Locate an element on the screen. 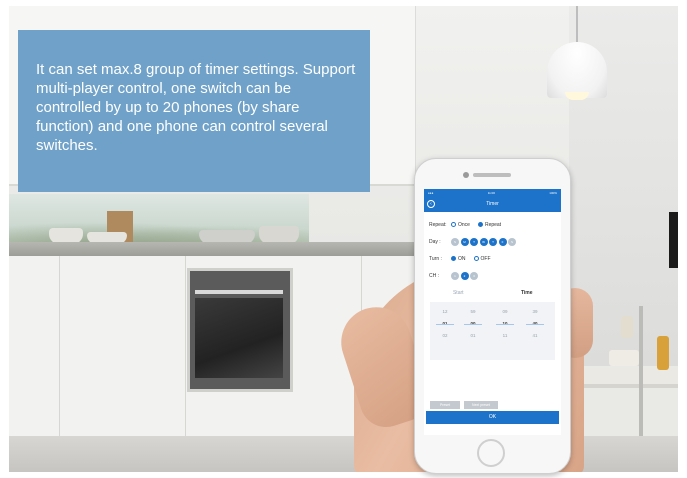 This screenshot has width=687, height=478. tab-start: Start is located at coordinates (458, 293).